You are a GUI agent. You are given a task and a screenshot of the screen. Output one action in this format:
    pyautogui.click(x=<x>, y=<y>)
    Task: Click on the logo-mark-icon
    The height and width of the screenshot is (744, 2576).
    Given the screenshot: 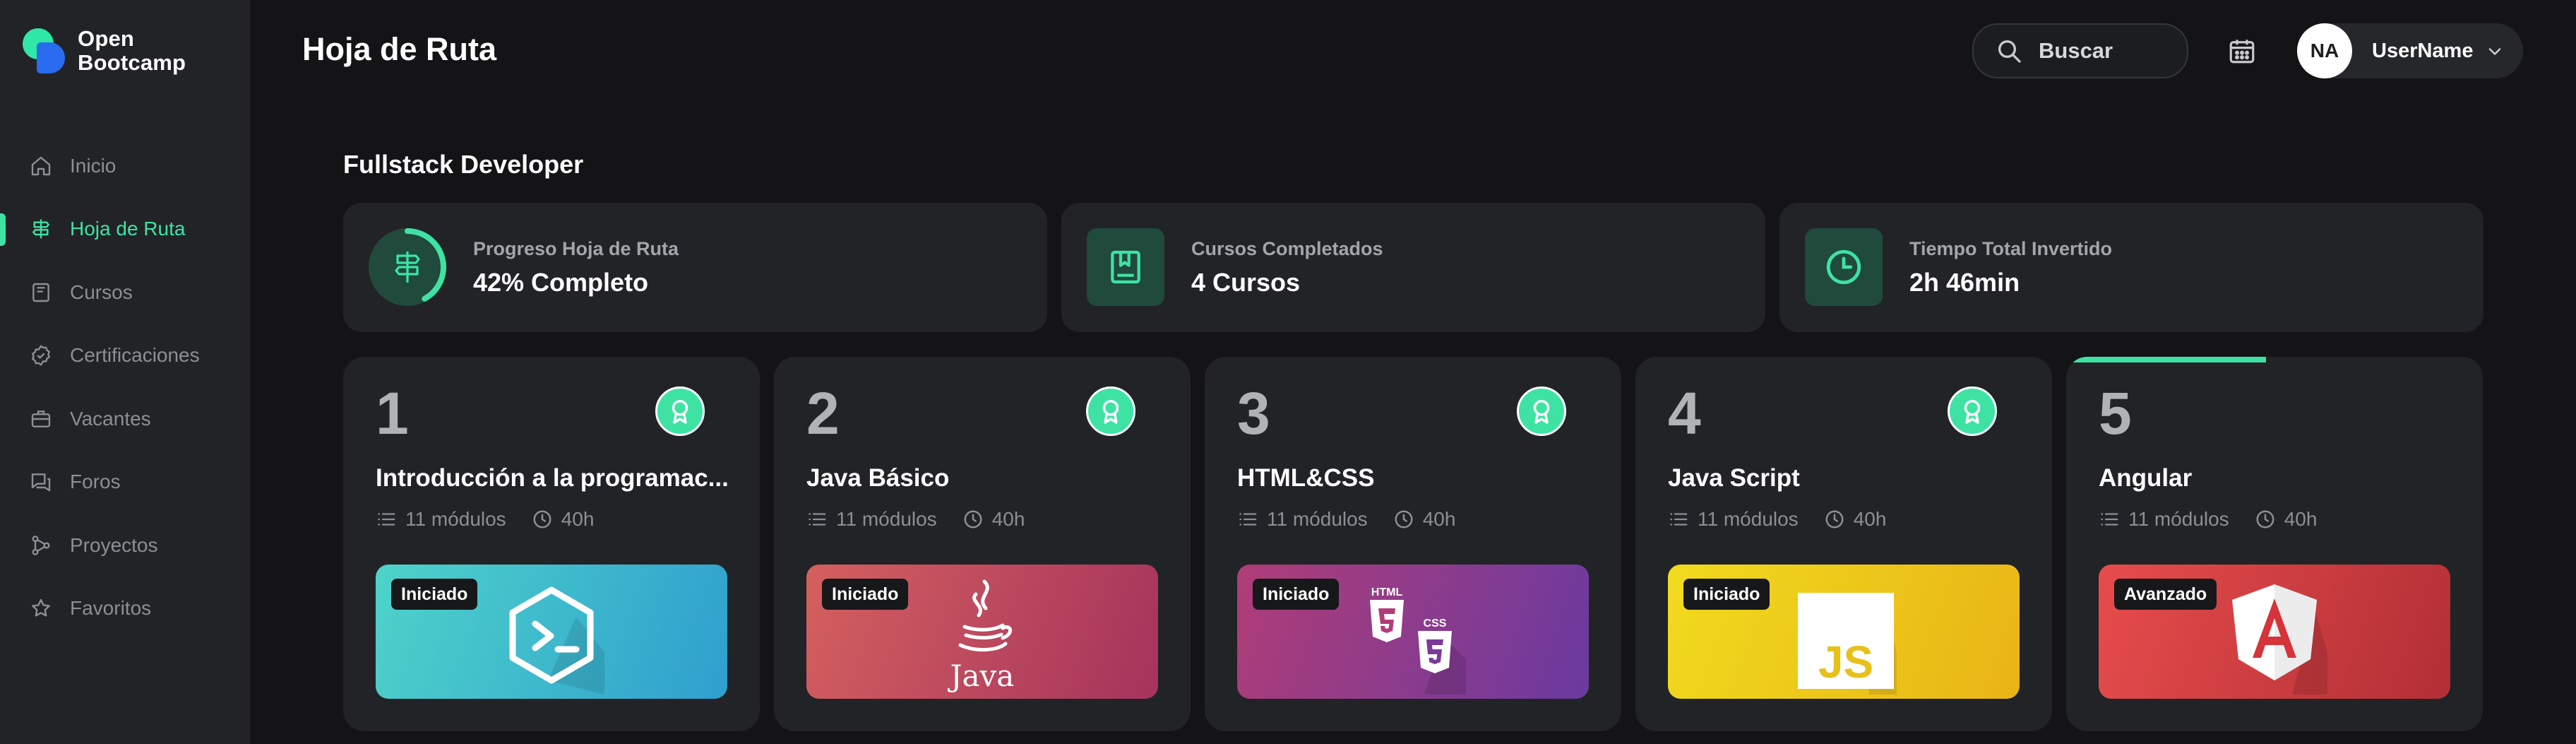 What is the action you would take?
    pyautogui.click(x=43, y=50)
    